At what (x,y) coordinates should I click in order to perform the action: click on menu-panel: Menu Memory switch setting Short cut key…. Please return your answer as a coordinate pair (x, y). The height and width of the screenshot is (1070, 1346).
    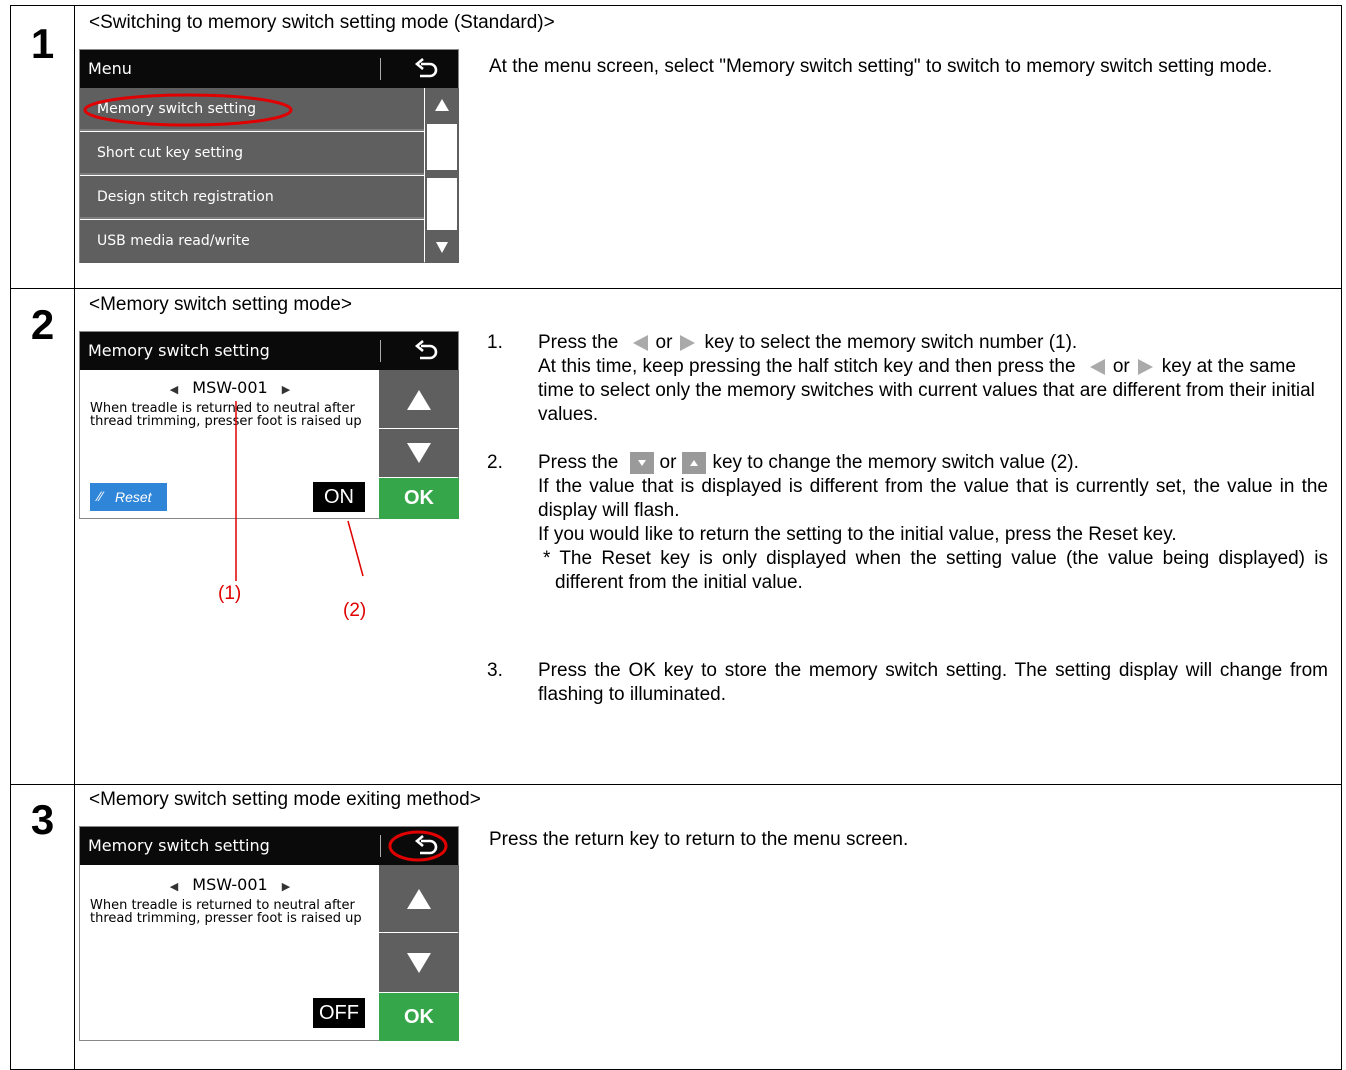
    Looking at the image, I should click on (269, 156).